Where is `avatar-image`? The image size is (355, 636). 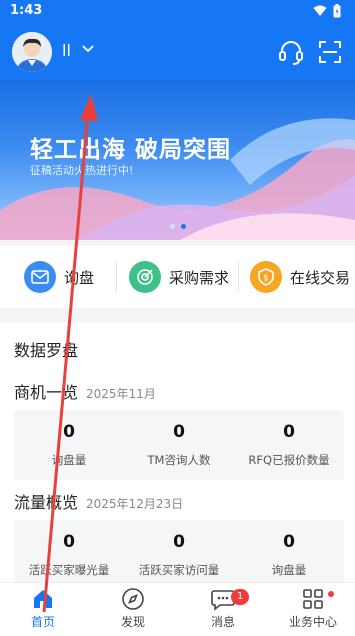 avatar-image is located at coordinates (32, 52).